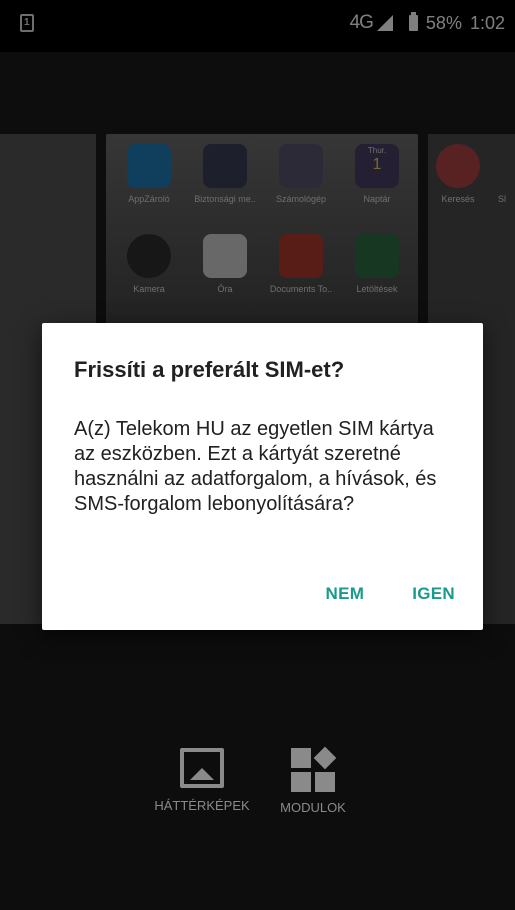 Image resolution: width=515 pixels, height=910 pixels. I want to click on no-button: NEM, so click(345, 594).